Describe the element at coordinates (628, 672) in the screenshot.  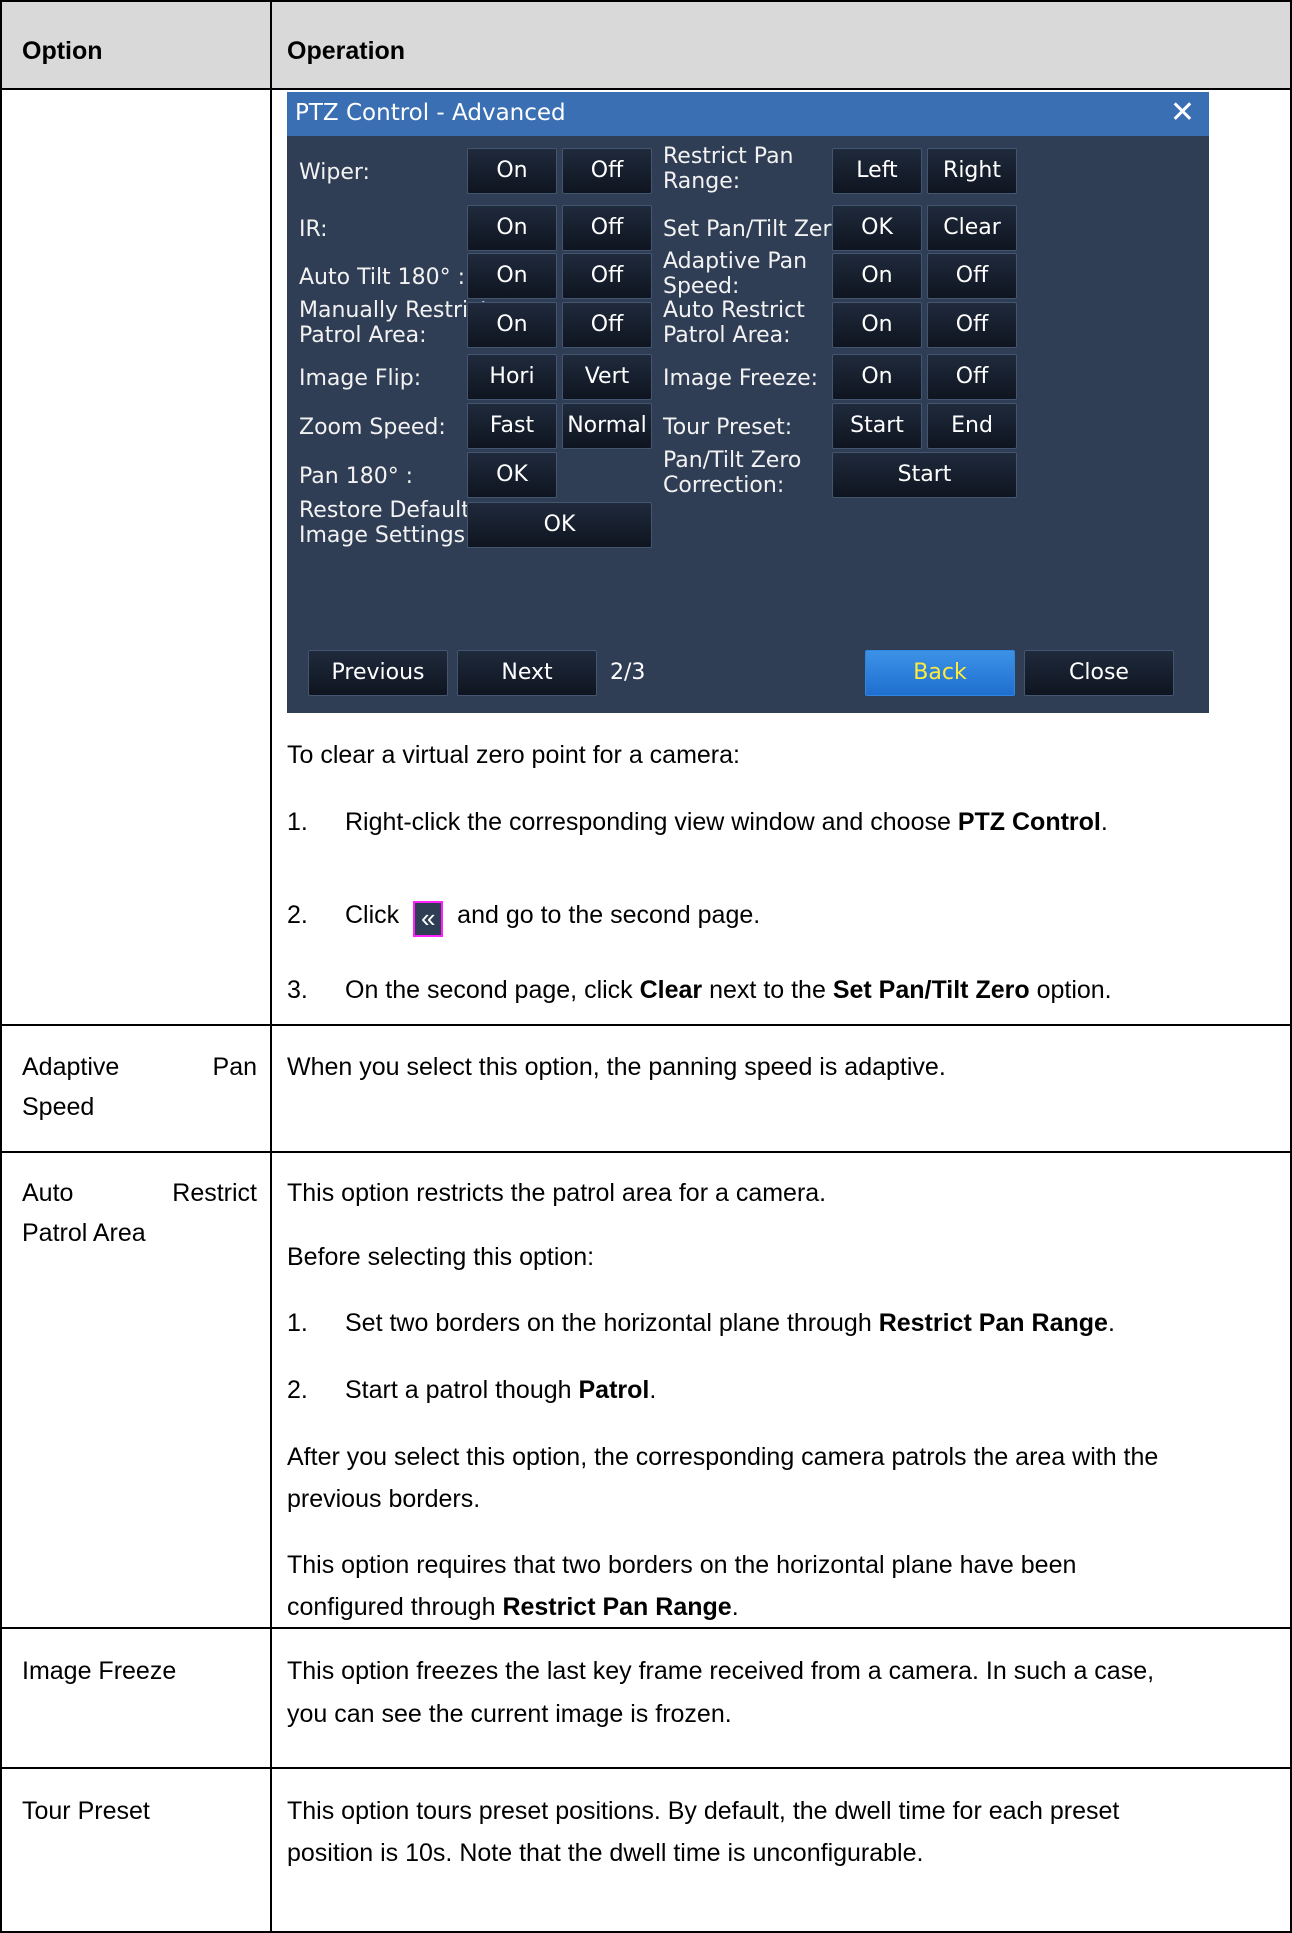
I see `page-indicator: 2/3` at that location.